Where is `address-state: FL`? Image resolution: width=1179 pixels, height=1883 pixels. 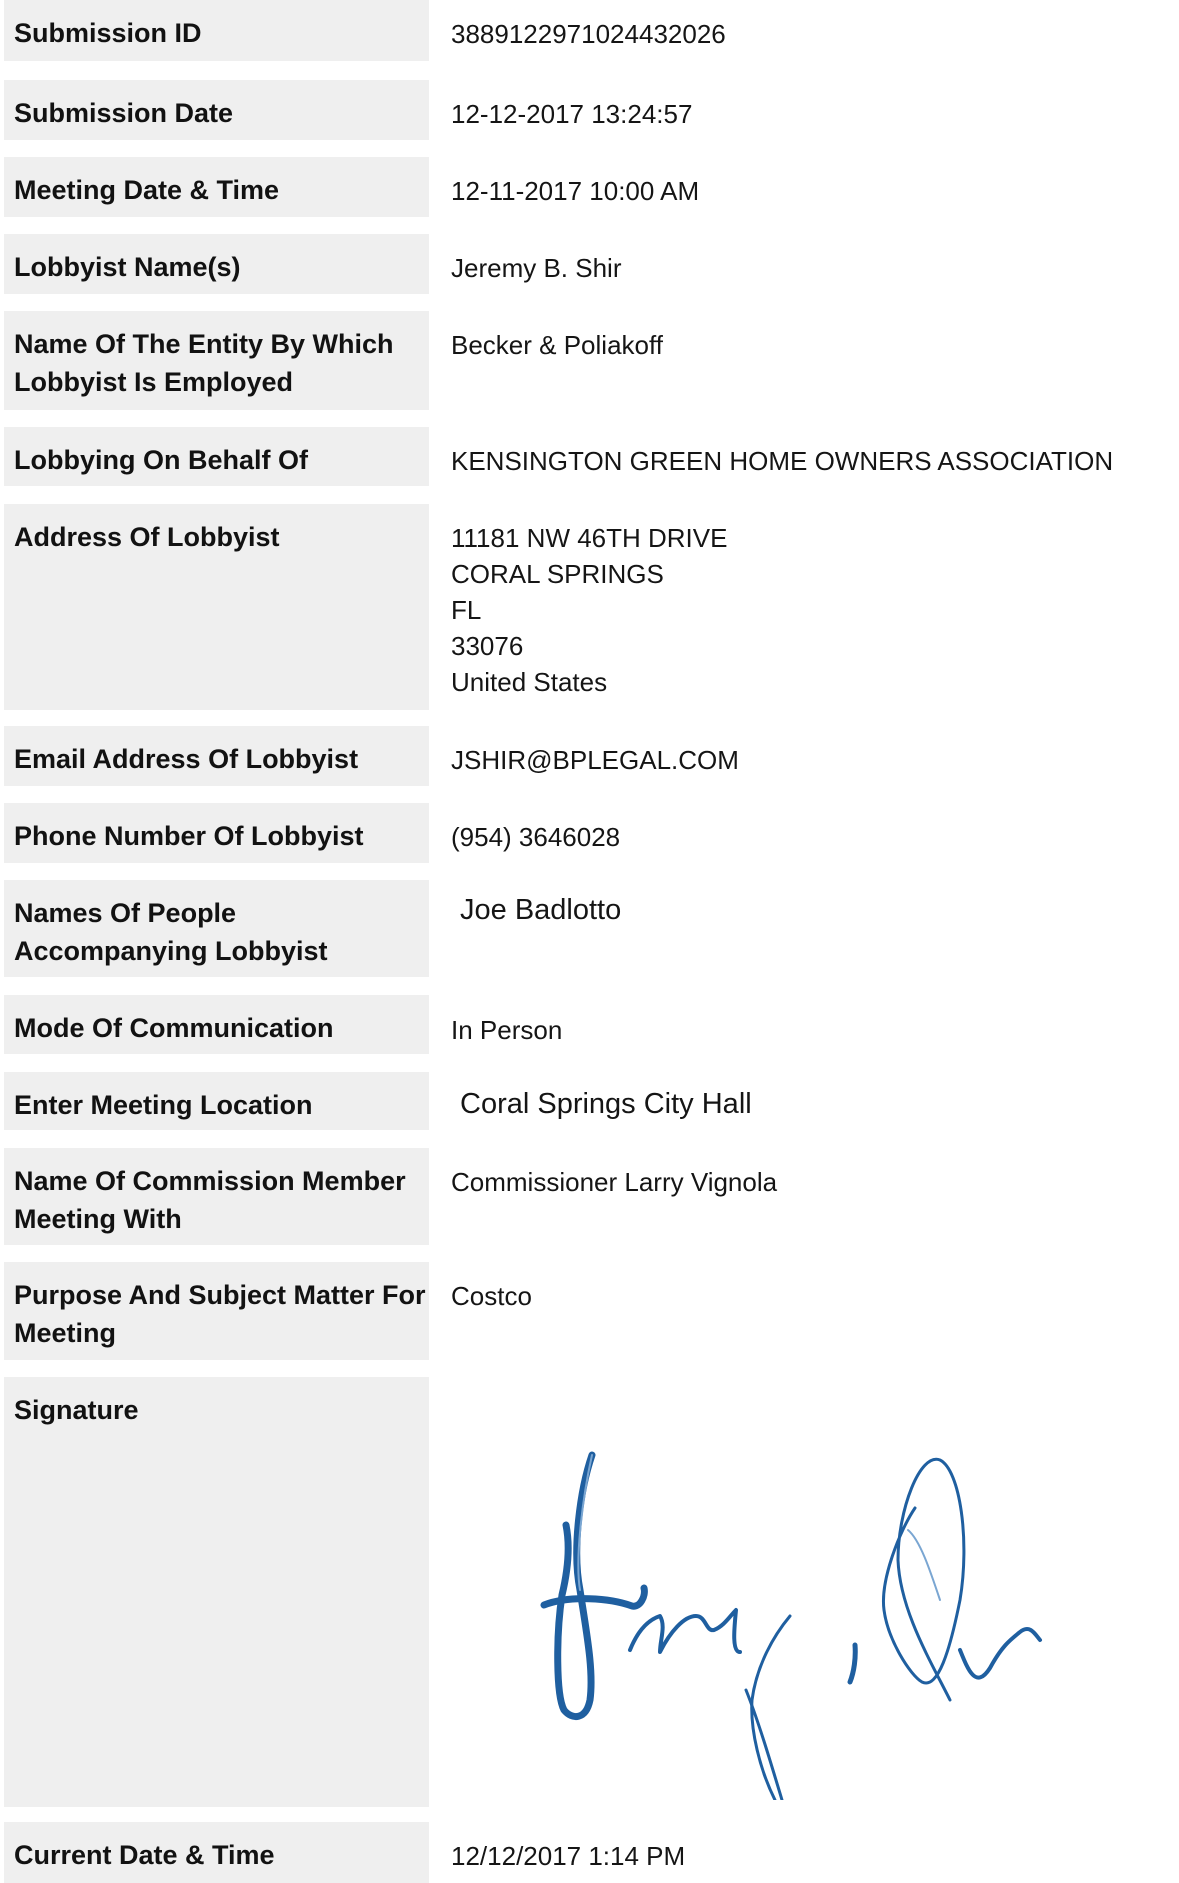 address-state: FL is located at coordinates (466, 610).